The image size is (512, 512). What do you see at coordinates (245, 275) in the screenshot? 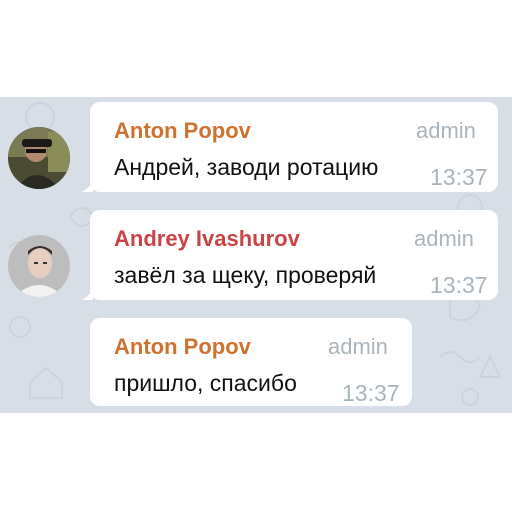
I see `message-text: завёл за щеку, проверяй` at bounding box center [245, 275].